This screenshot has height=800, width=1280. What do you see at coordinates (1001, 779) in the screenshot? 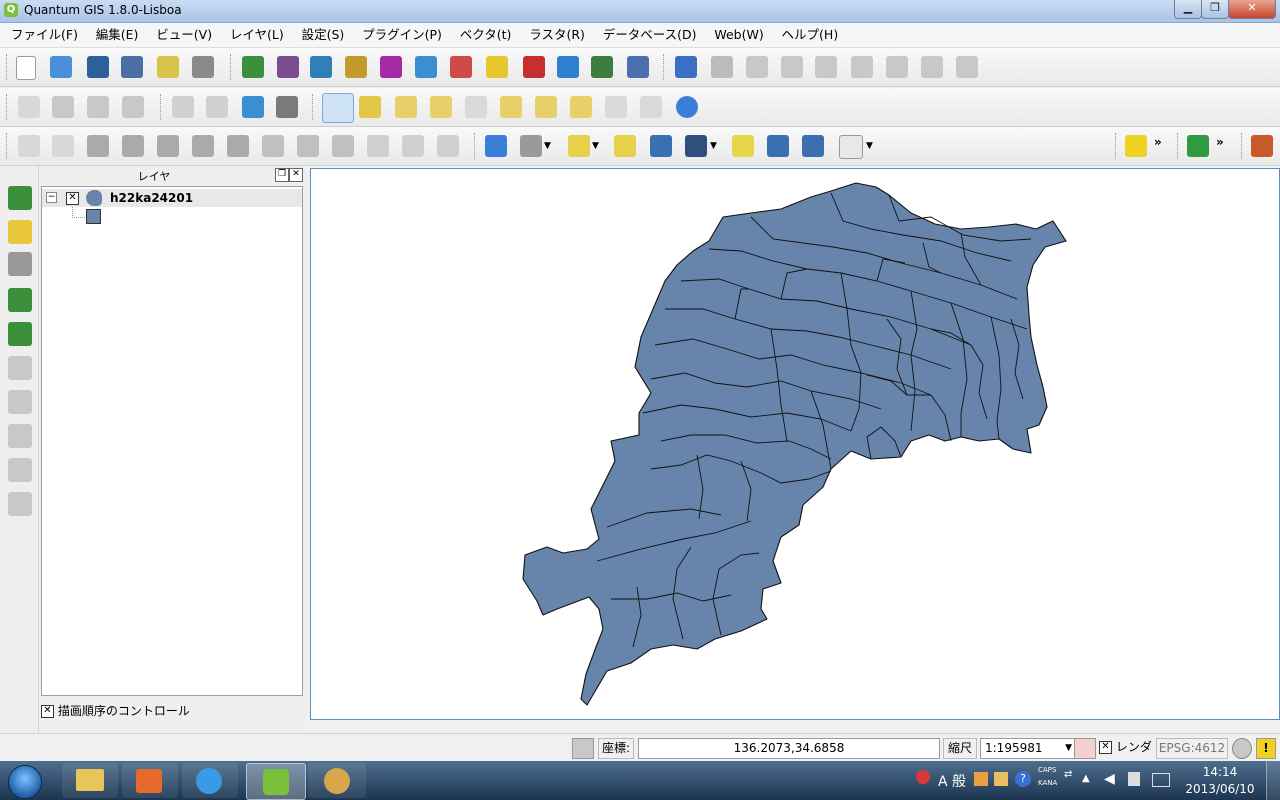
I see `ime-dict-icon` at bounding box center [1001, 779].